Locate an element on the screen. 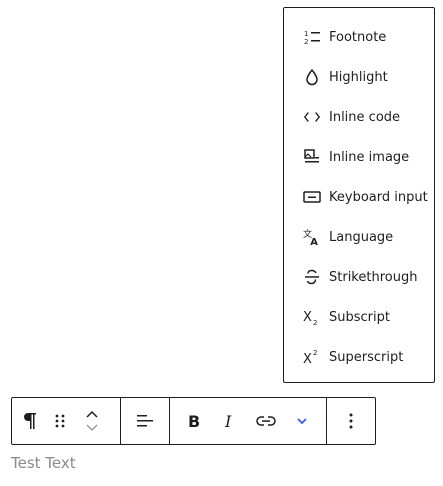  inline-image-icon is located at coordinates (312, 157).